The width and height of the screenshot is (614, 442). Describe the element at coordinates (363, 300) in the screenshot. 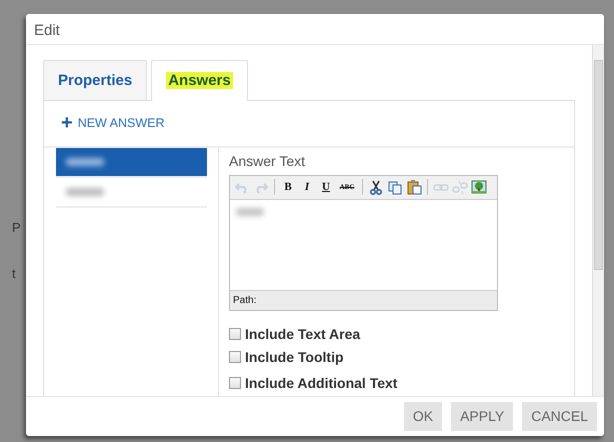

I see `path-label: Path:` at that location.